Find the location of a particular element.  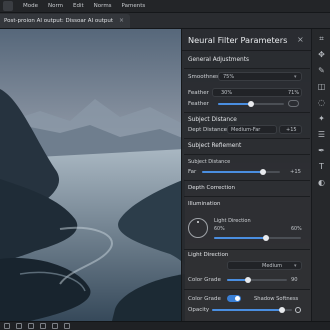

opacity-label: Opacity is located at coordinates (199, 310).